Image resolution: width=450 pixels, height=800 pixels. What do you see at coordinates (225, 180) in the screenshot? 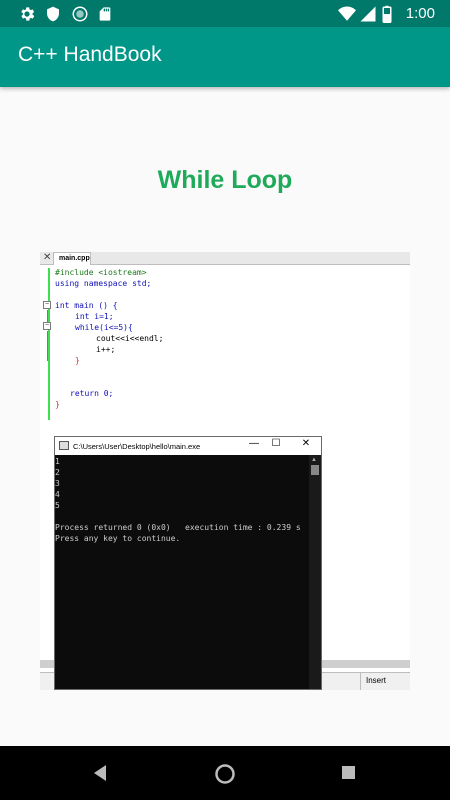
I see `page-title: While Loop` at bounding box center [225, 180].